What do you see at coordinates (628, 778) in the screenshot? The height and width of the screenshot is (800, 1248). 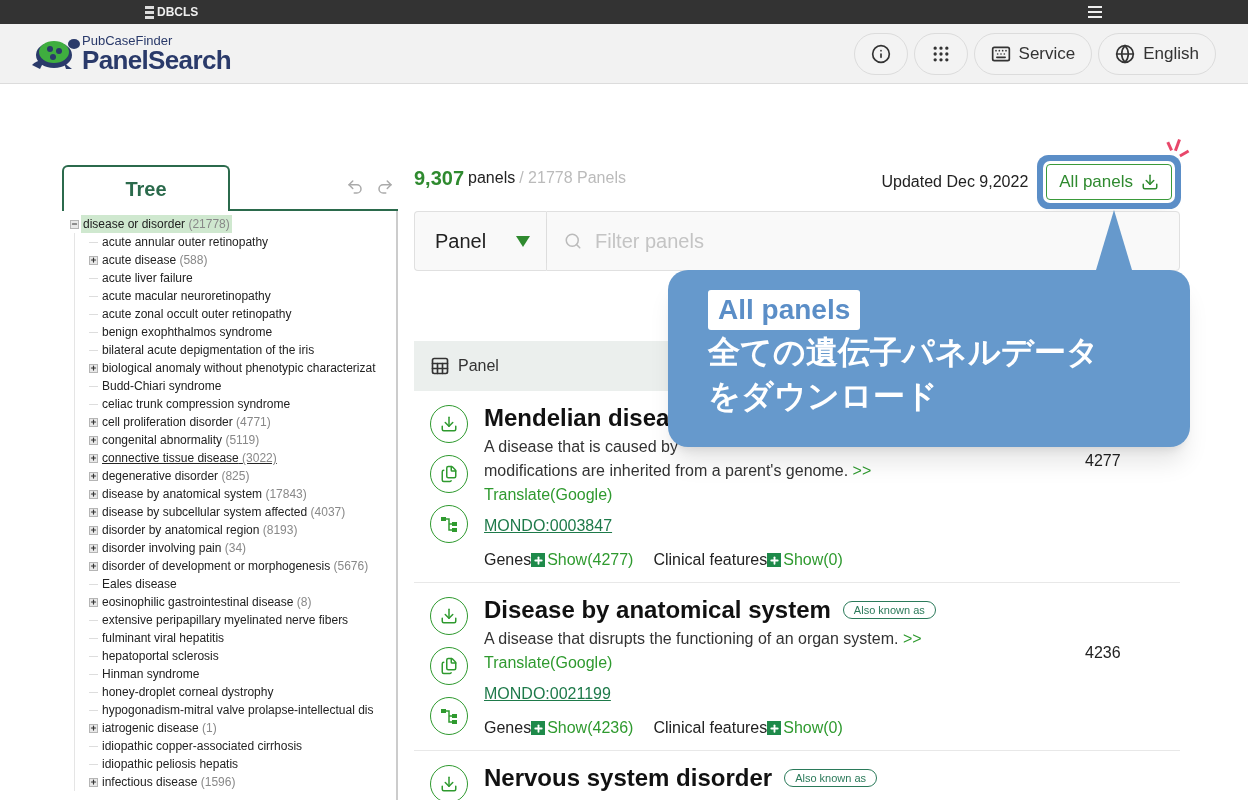 I see `panel-title: Nervous system disorder` at bounding box center [628, 778].